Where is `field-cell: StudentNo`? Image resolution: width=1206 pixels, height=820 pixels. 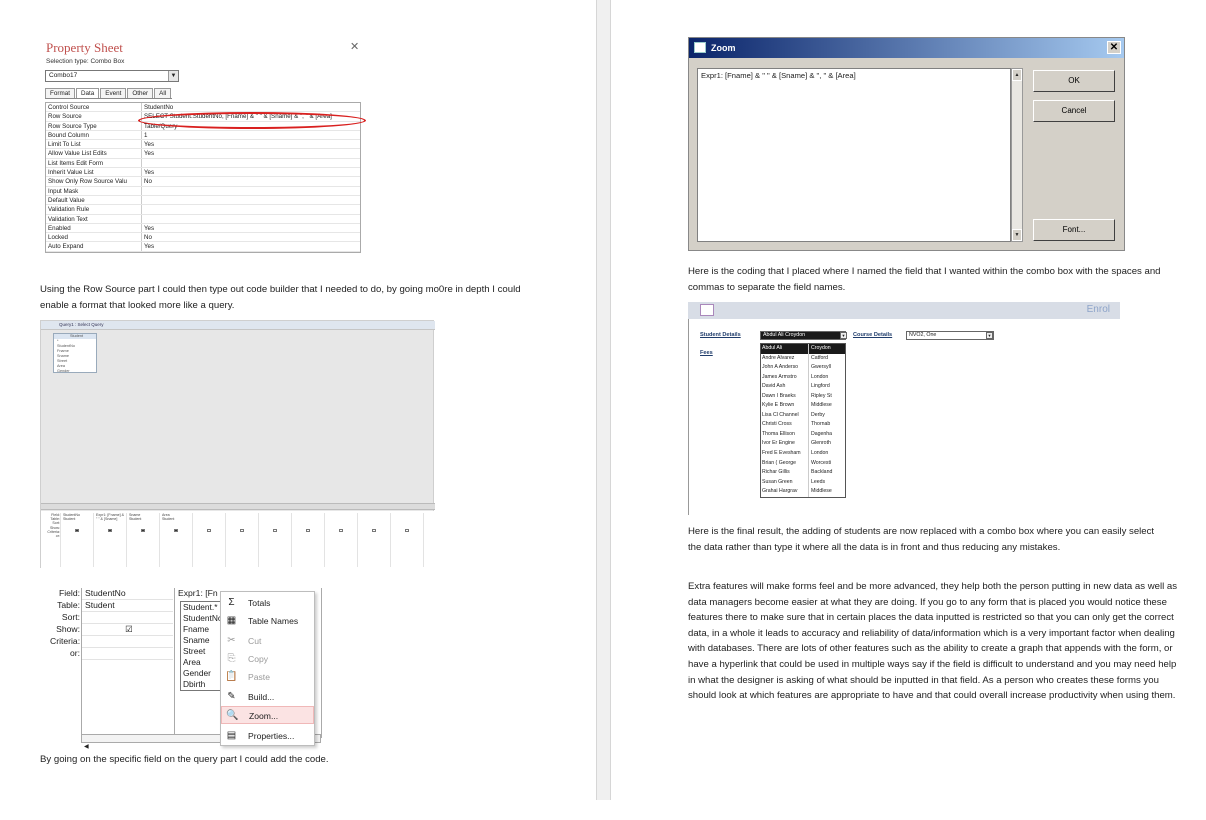
field-cell: StudentNo is located at coordinates (127, 594).